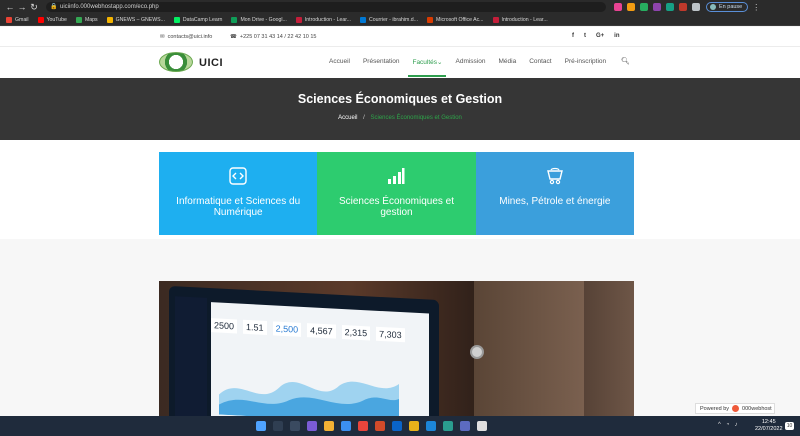 This screenshot has width=800, height=436. I want to click on google-plus-icon: G+, so click(600, 36).